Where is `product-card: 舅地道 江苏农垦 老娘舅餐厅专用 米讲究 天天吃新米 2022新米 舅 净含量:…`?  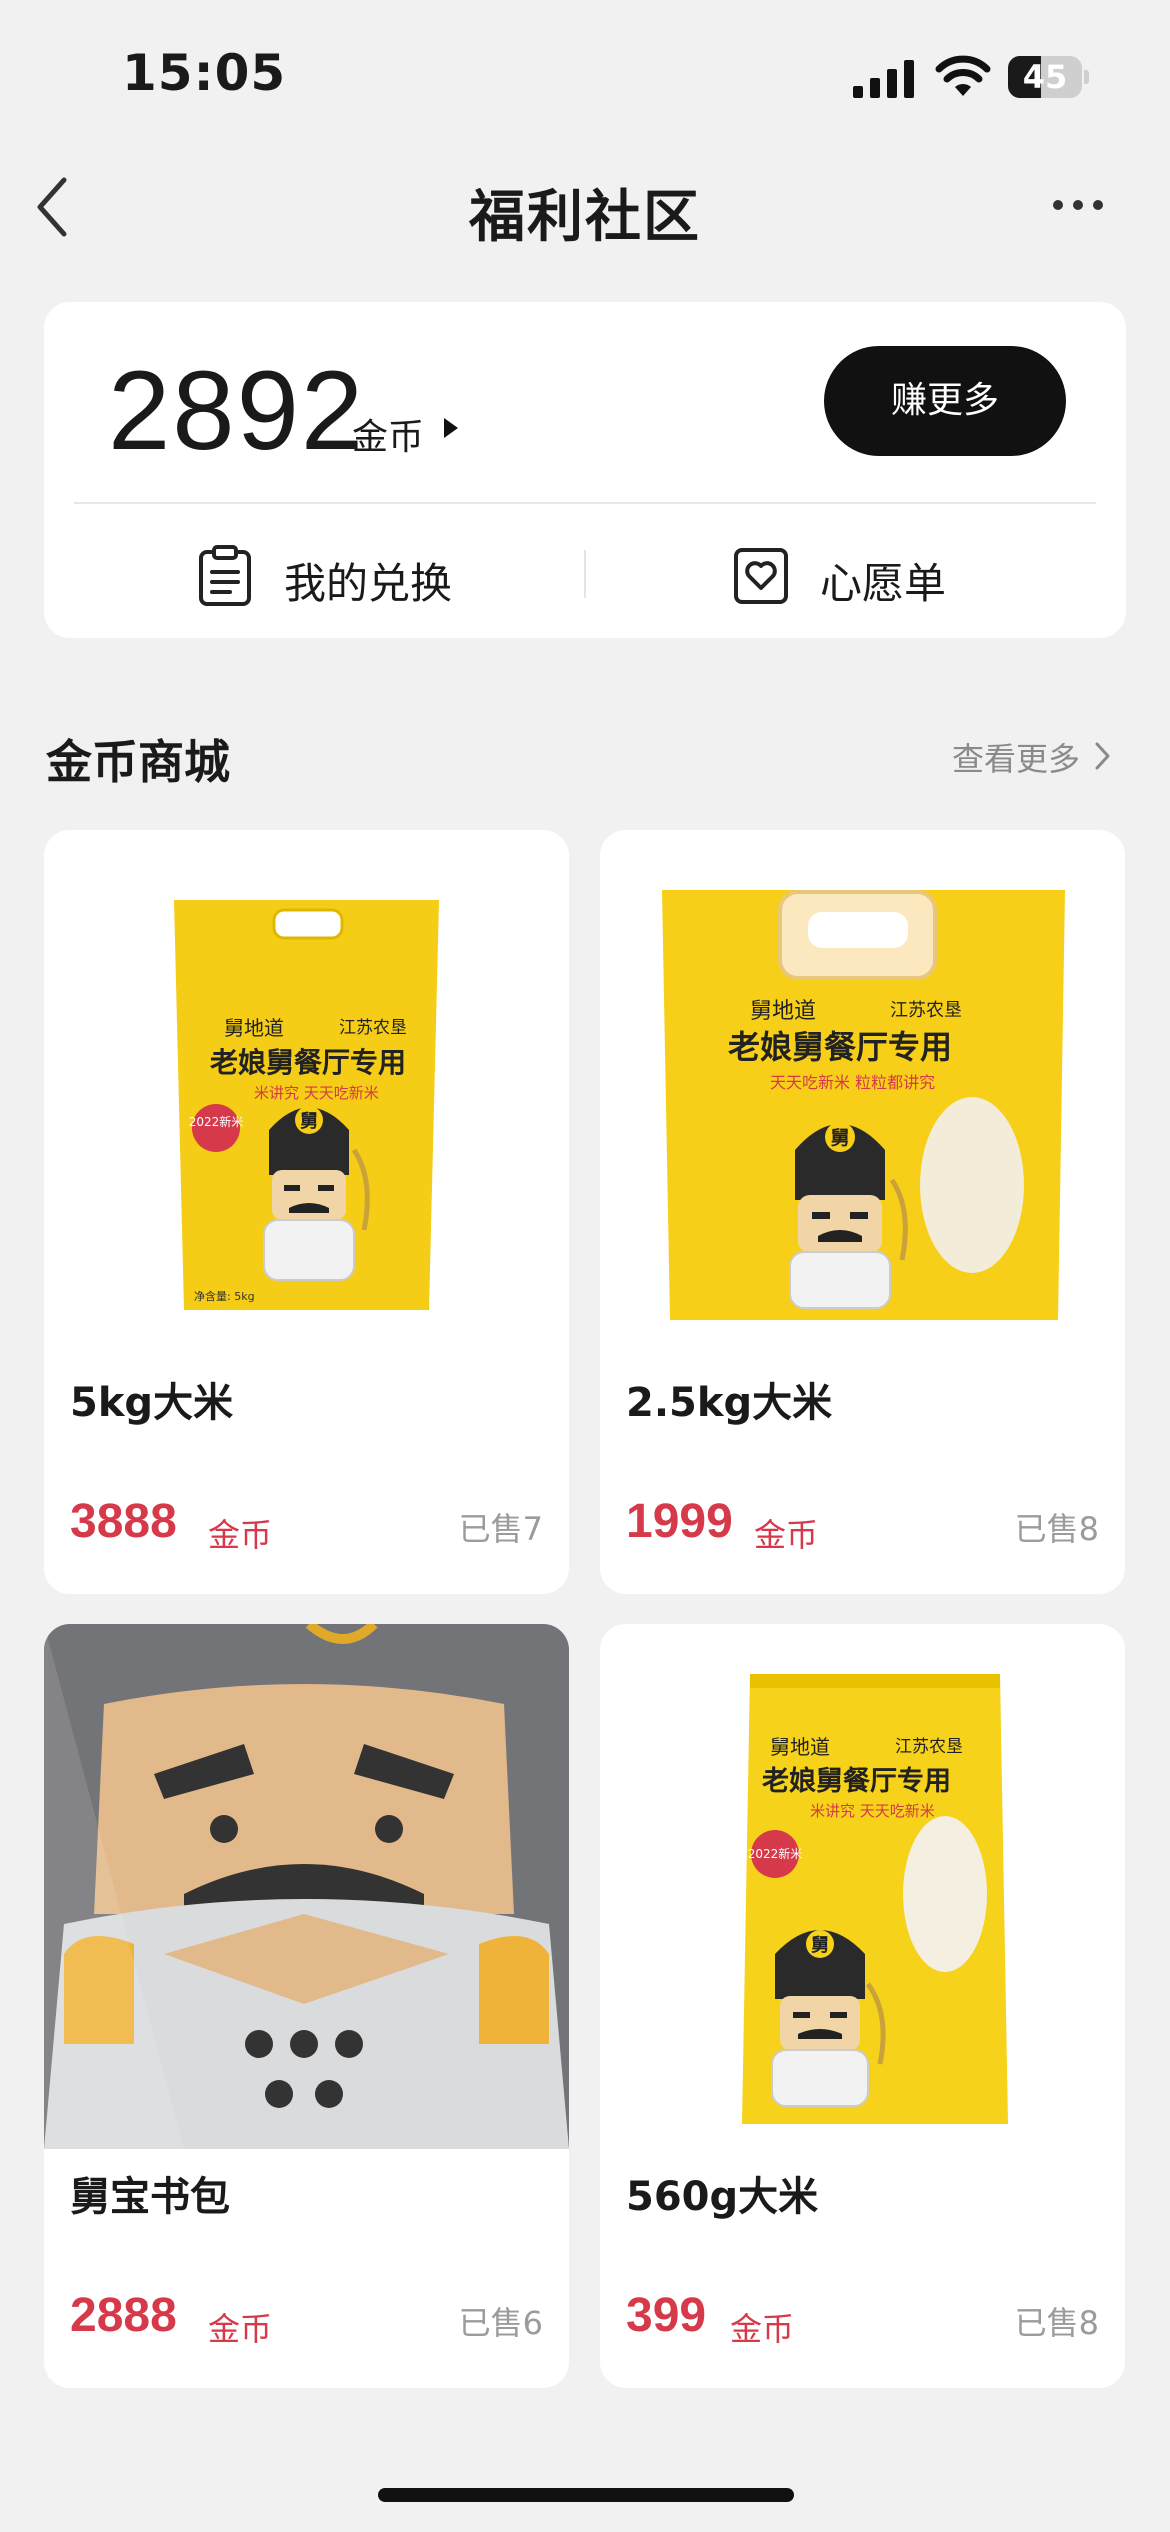
product-card: 舅地道 江苏农垦 老娘舅餐厅专用 米讲究 天天吃新米 2022新米 舅 净含量:… is located at coordinates (306, 1212).